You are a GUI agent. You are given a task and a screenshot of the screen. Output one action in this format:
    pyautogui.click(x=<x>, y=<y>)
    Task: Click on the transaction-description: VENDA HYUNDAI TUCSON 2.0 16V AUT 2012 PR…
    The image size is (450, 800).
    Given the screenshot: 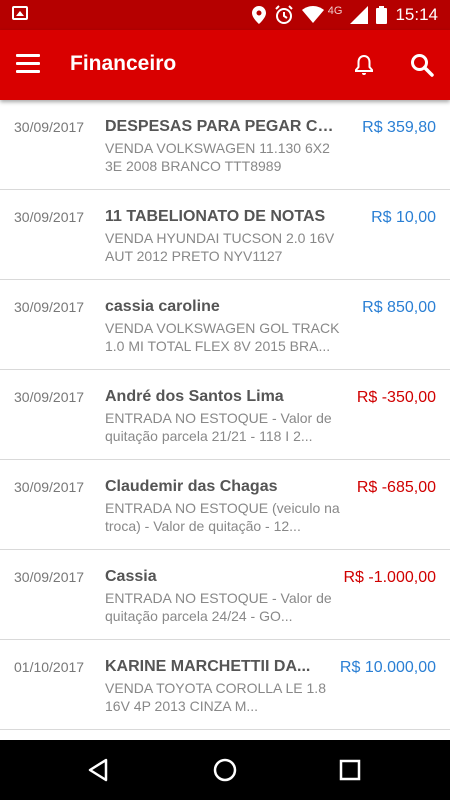 What is the action you would take?
    pyautogui.click(x=220, y=247)
    